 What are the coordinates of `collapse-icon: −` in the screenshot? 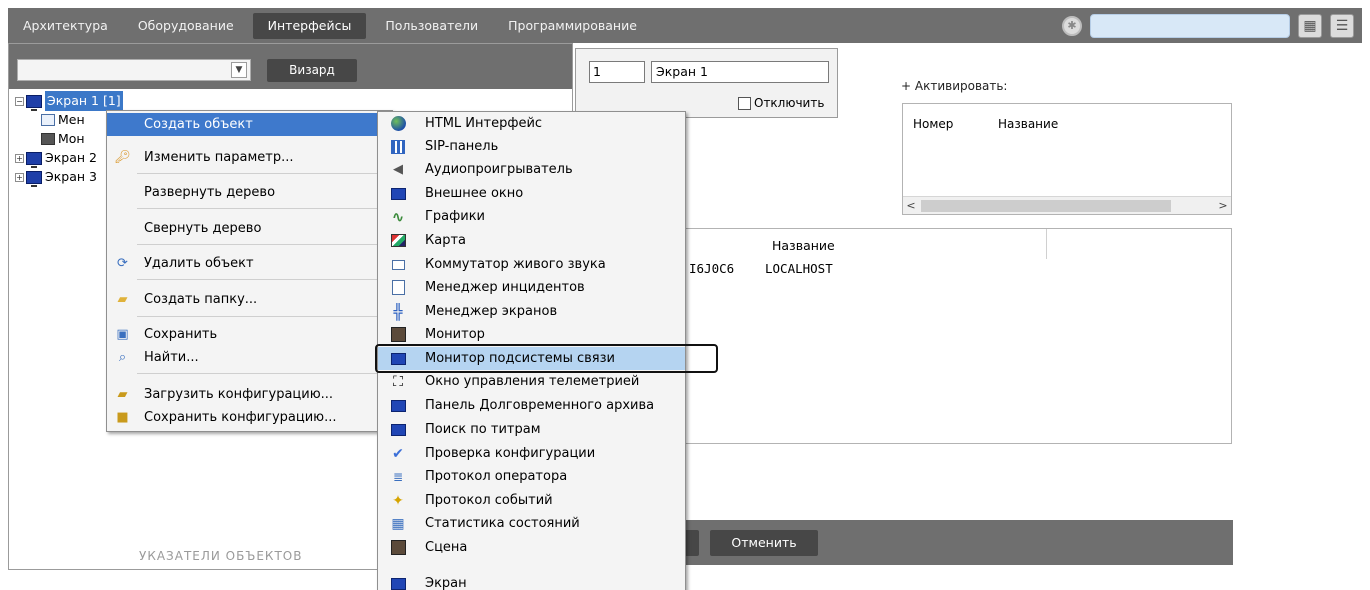 It's located at (19, 101).